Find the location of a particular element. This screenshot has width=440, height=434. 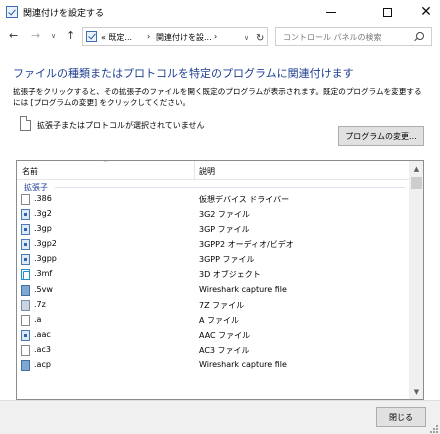

maximize-button is located at coordinates (387, 12).